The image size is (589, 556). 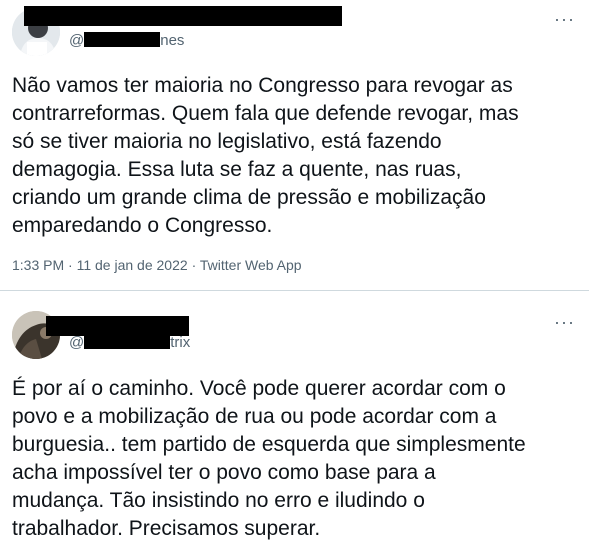 What do you see at coordinates (38, 265) in the screenshot?
I see `tweet-time: 1:33 PM` at bounding box center [38, 265].